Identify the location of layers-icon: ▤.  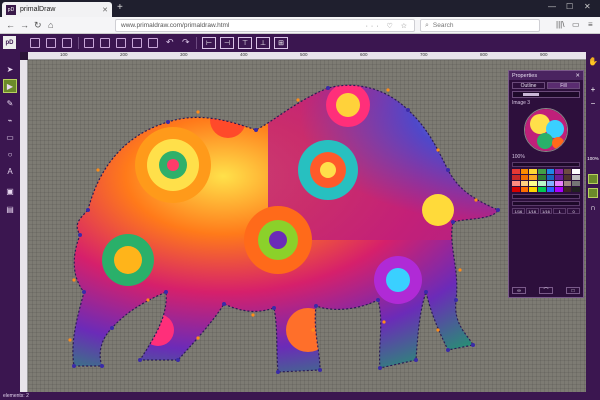
(10, 209).